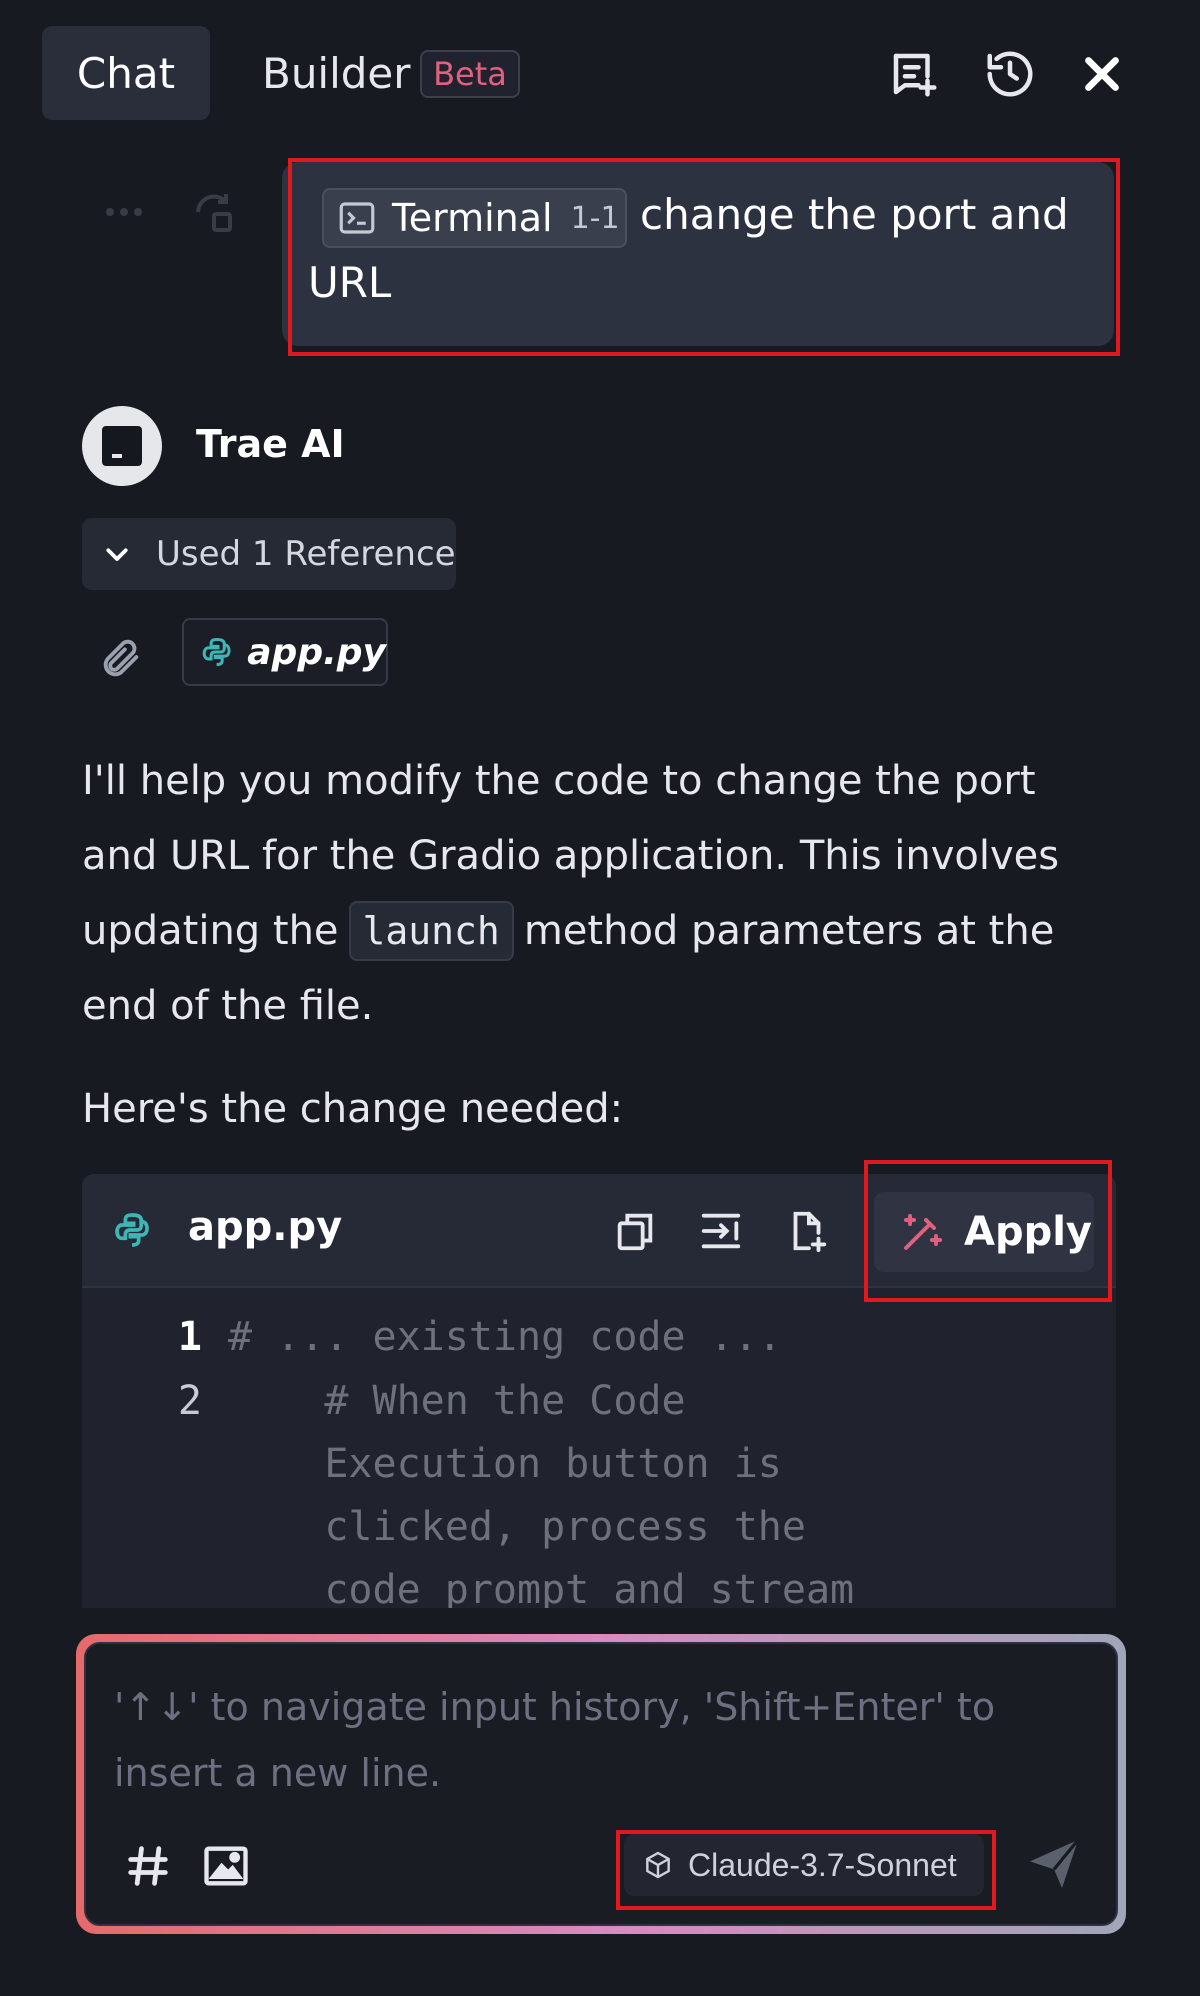 The image size is (1200, 1996). Describe the element at coordinates (189, 1401) in the screenshot. I see `line-number: 2` at that location.